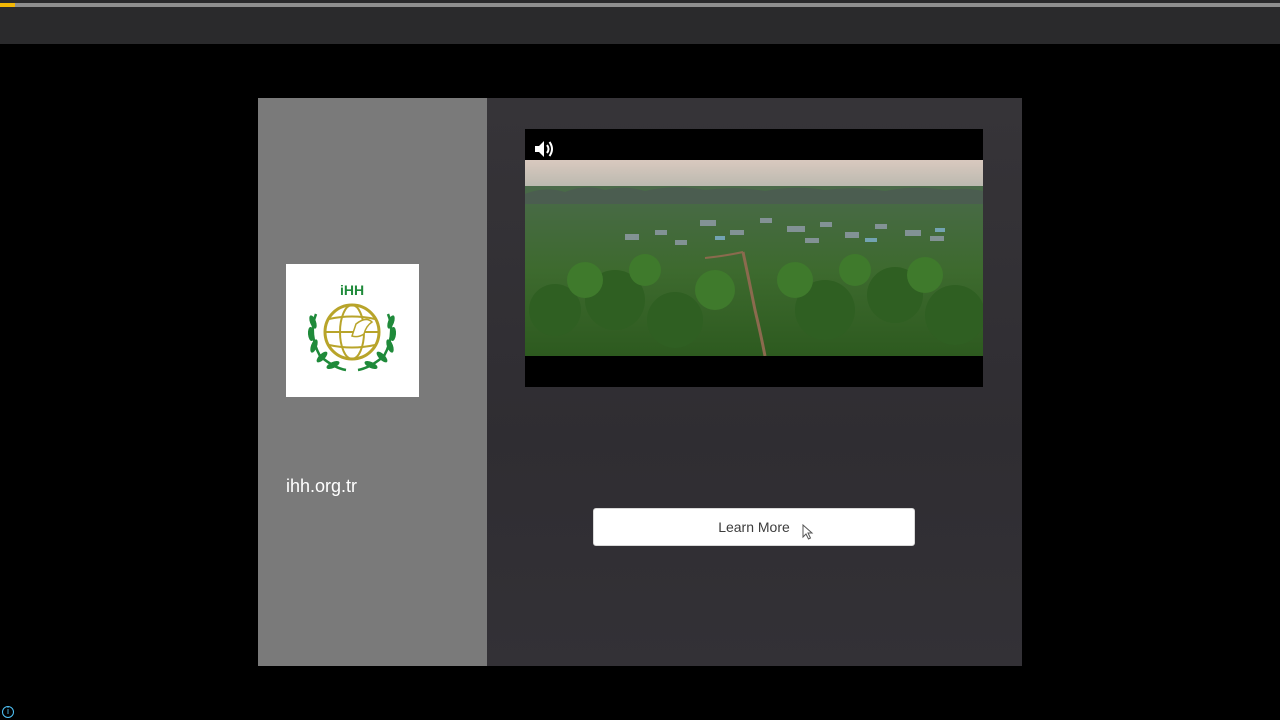 Image resolution: width=1280 pixels, height=720 pixels. I want to click on volume-icon, so click(544, 149).